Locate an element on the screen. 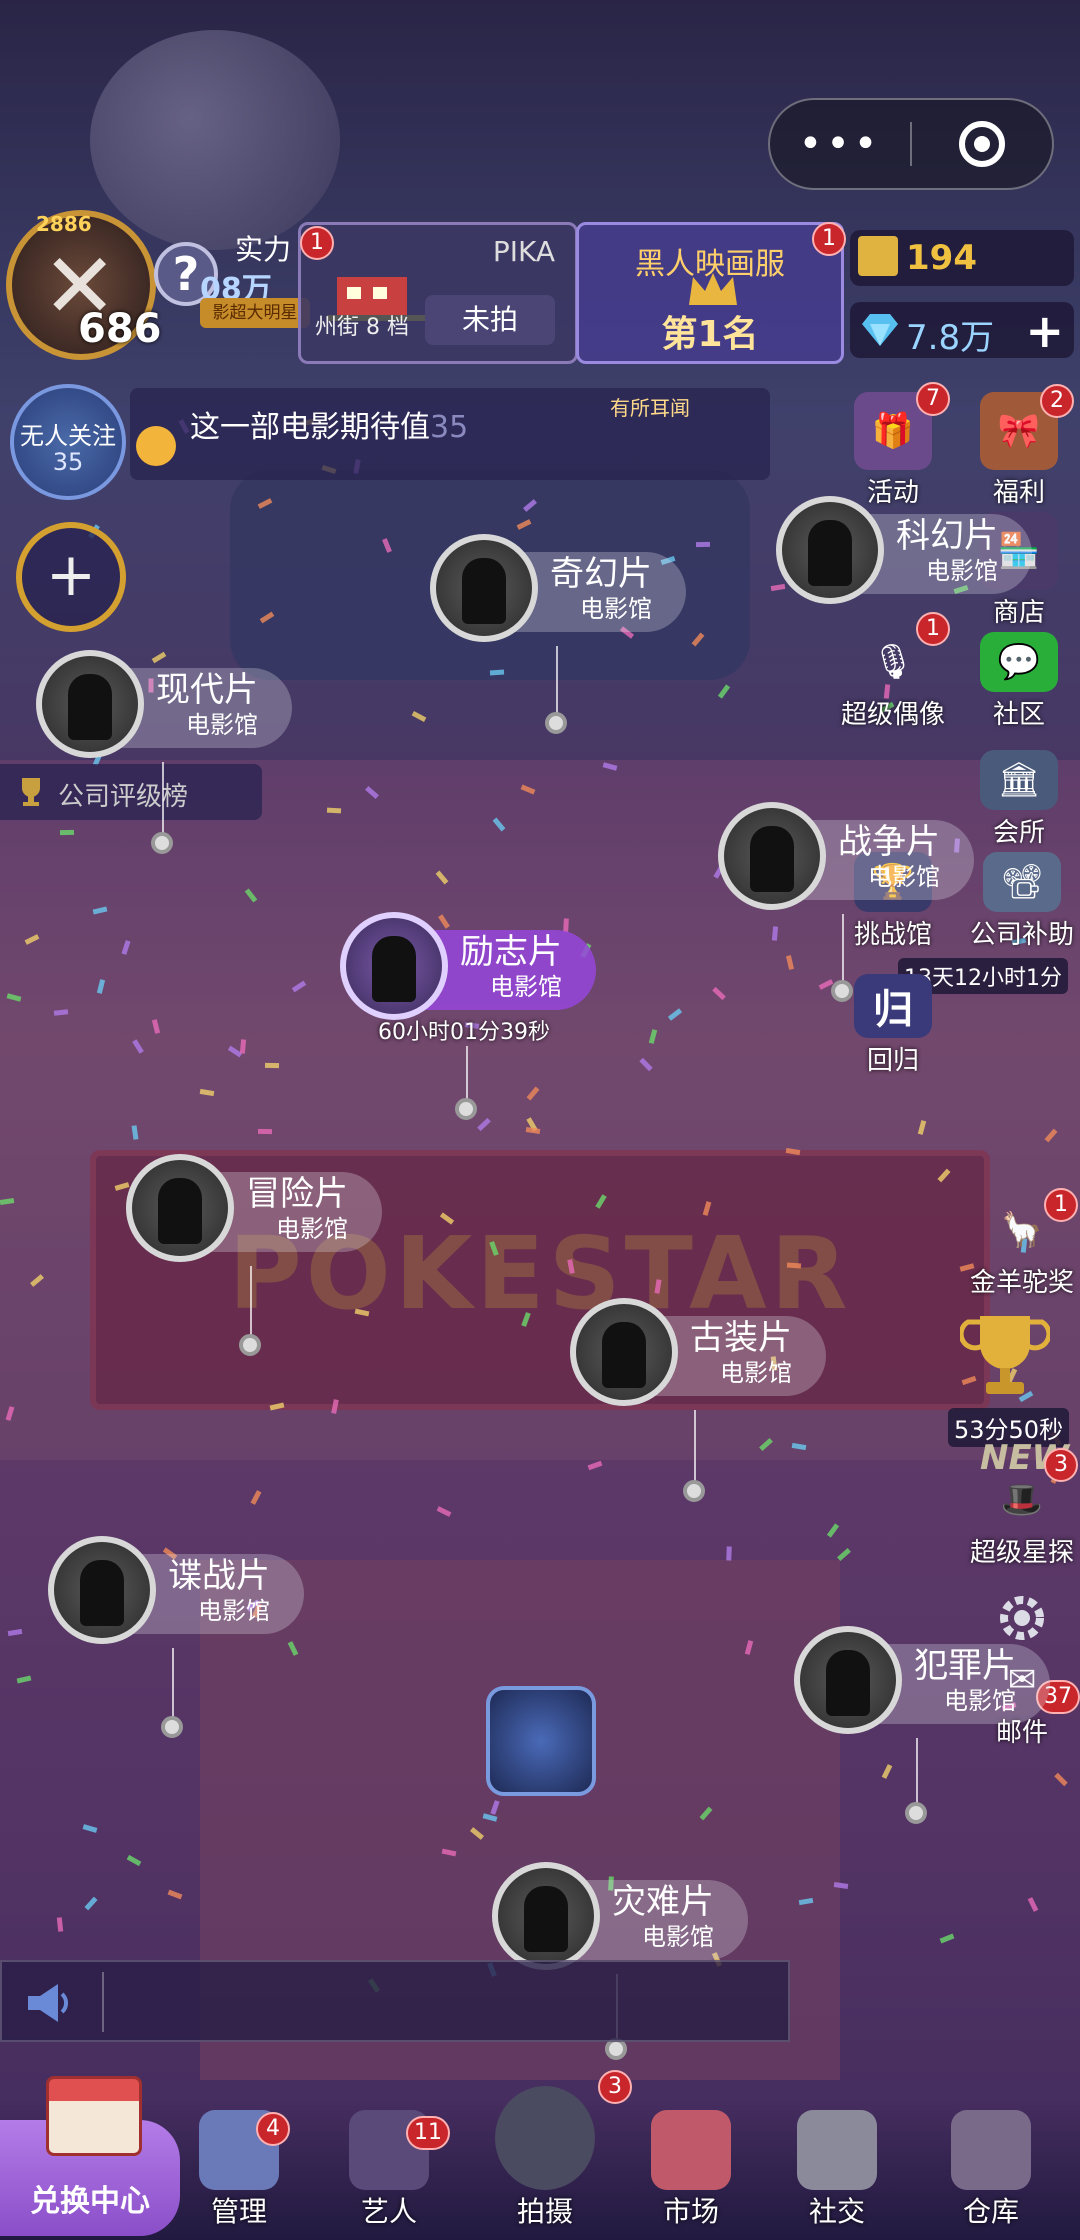  climber-icon is located at coordinates (394, 966).